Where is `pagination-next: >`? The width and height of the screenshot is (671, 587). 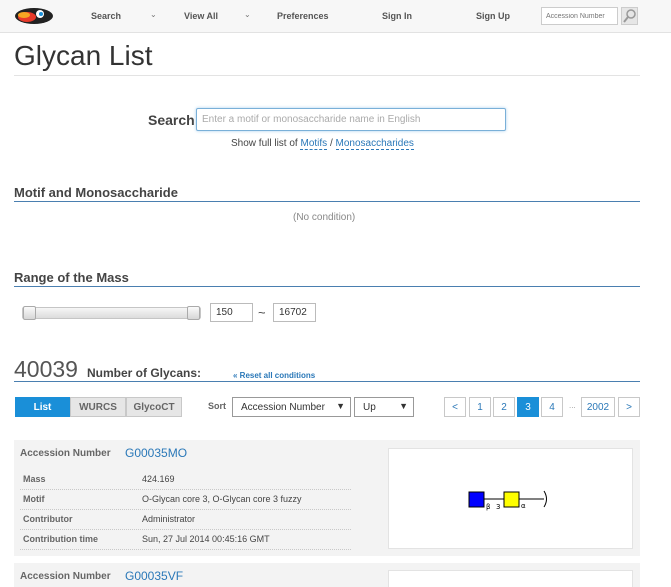
pagination-next: > is located at coordinates (629, 407).